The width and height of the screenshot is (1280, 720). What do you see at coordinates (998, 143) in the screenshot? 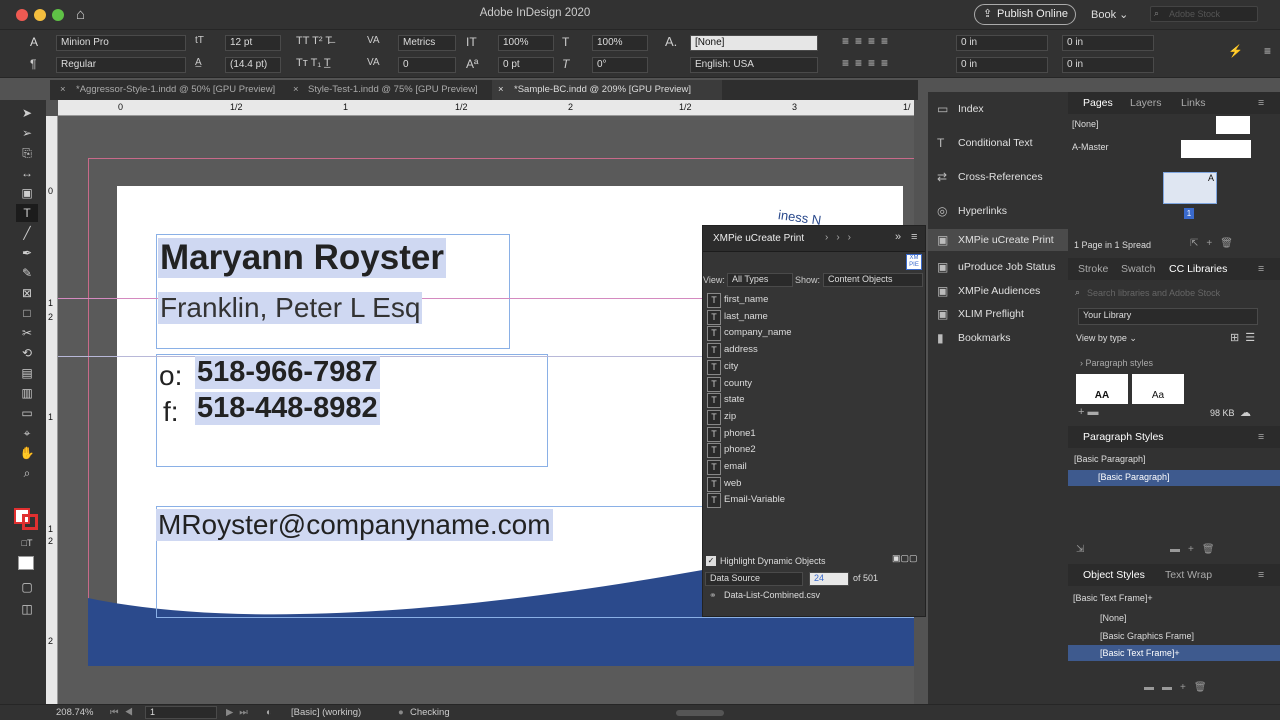
I see `panel-item-conditional-text: T Conditional Text` at bounding box center [998, 143].